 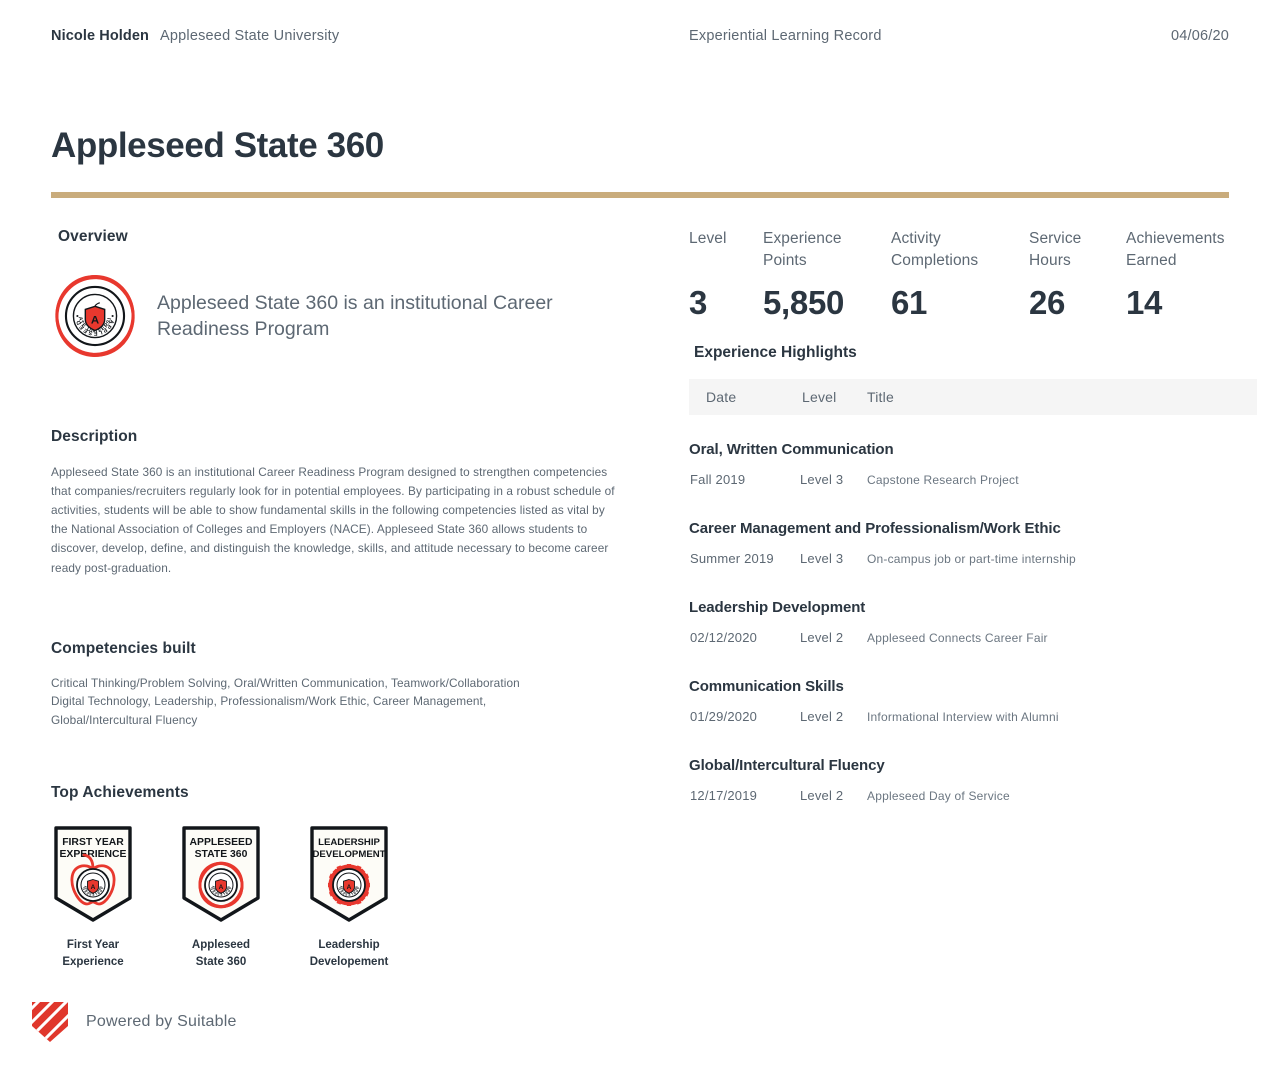 I want to click on page-title: Appleseed State 360, so click(x=217, y=145).